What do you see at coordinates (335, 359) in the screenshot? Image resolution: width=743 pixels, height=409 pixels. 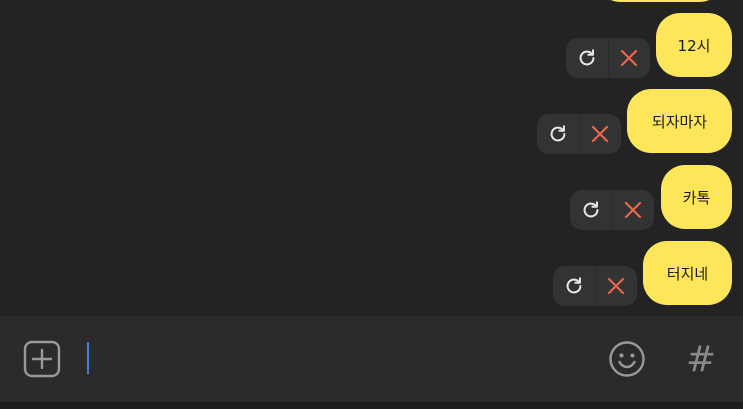 I see `message-input` at bounding box center [335, 359].